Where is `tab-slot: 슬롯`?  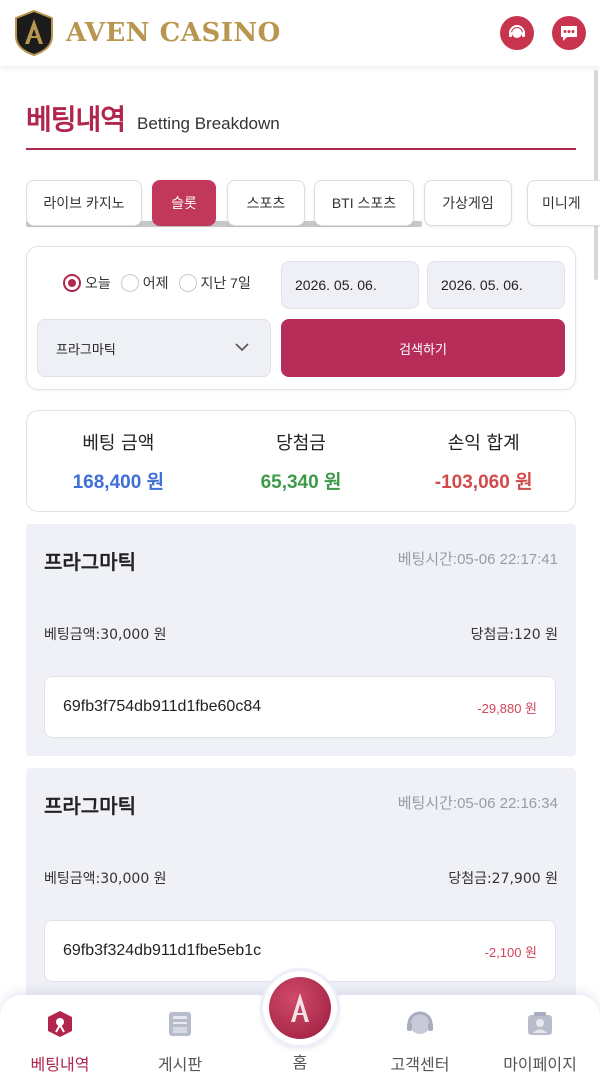
tab-slot: 슬롯 is located at coordinates (184, 203).